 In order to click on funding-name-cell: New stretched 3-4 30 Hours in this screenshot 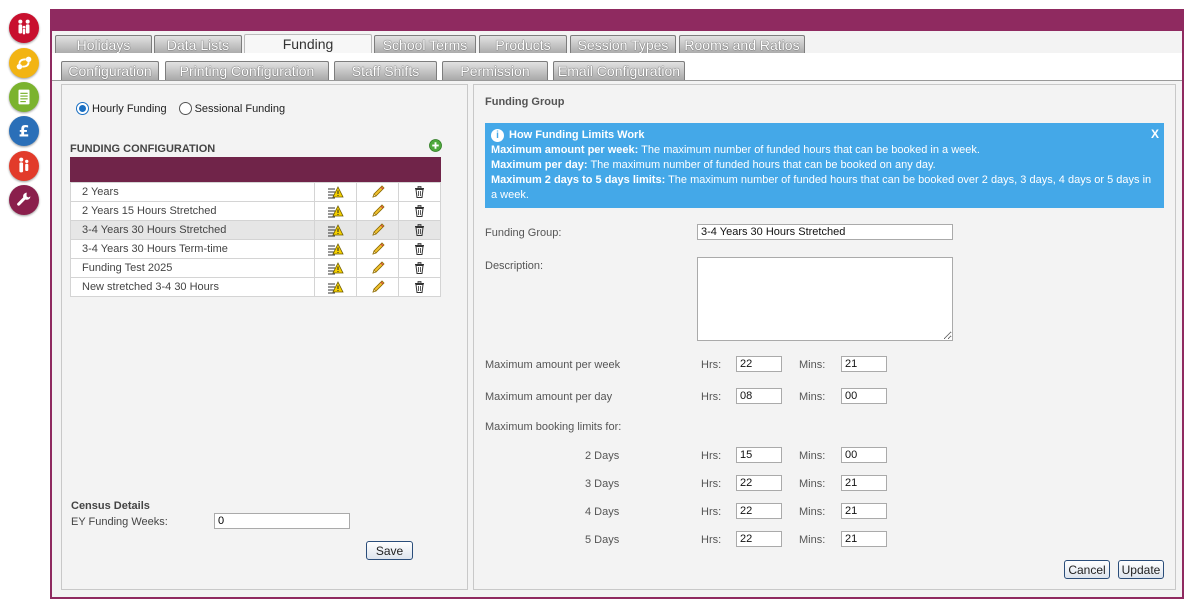, I will do `click(192, 287)`.